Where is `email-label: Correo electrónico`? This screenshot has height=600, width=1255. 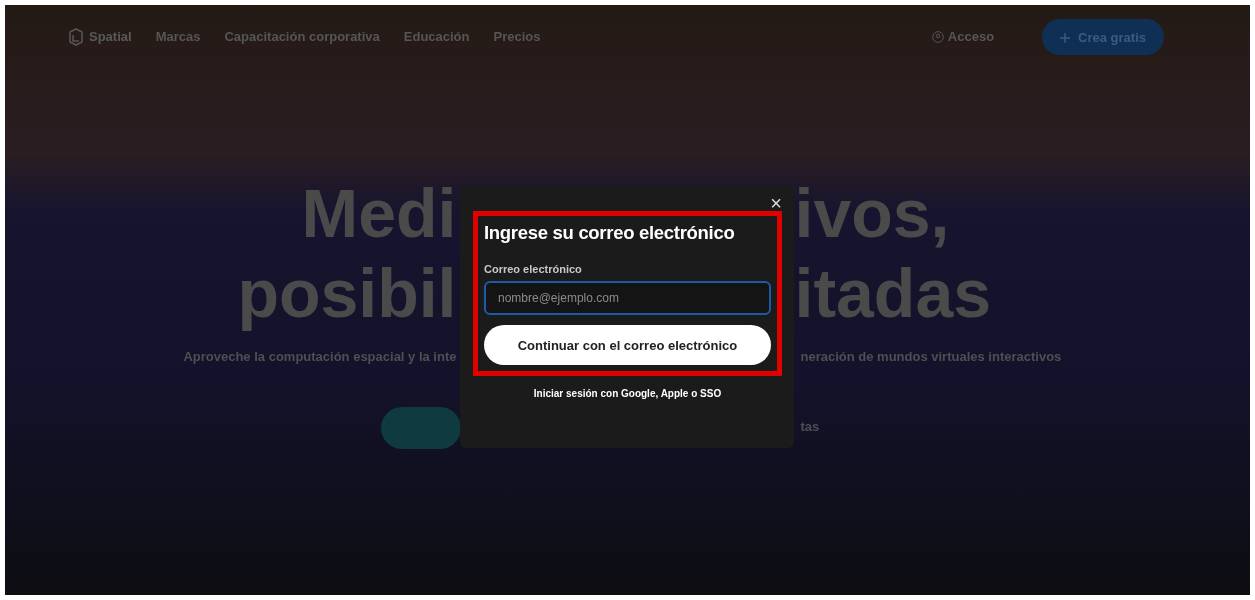
email-label: Correo electrónico is located at coordinates (533, 269).